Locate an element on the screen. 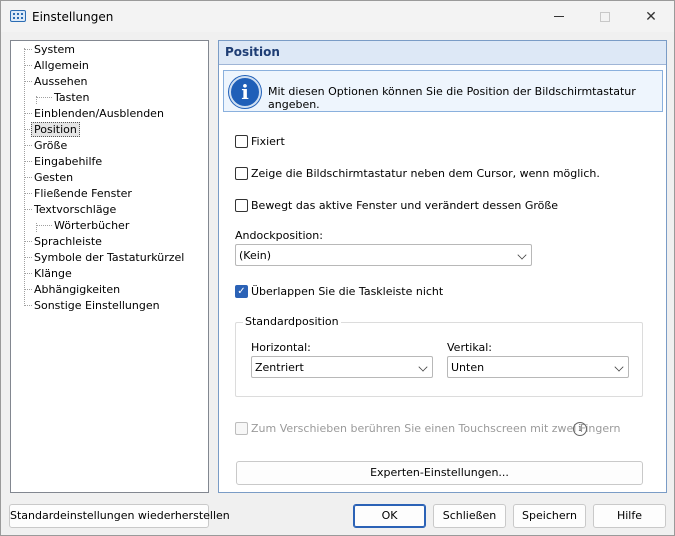 The image size is (675, 536). tree-item-gesten: Gesten is located at coordinates (53, 177).